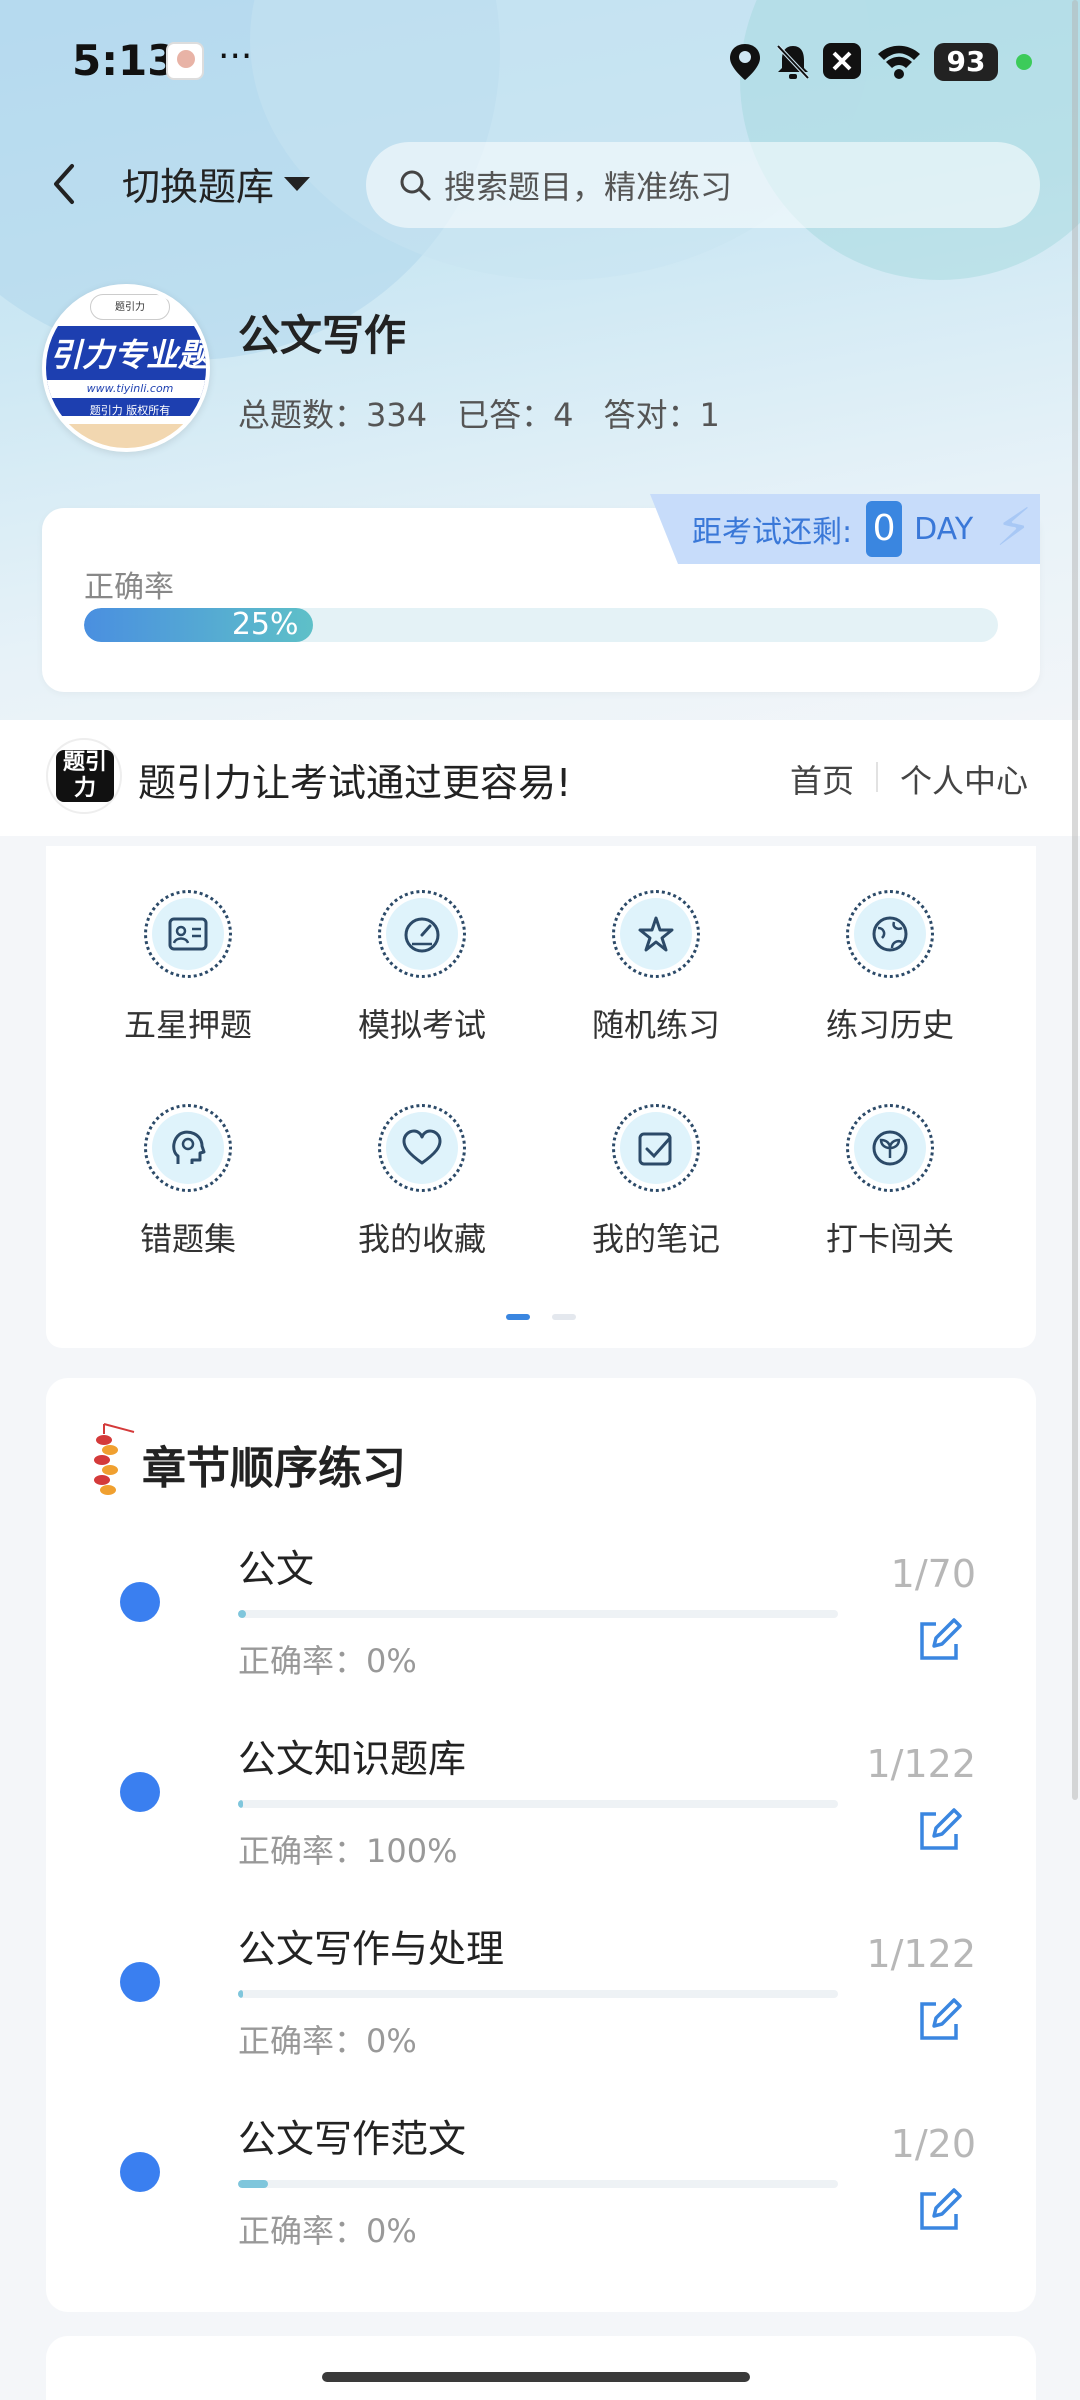  I want to click on feature-check-in: 打卡闯关, so click(890, 1182).